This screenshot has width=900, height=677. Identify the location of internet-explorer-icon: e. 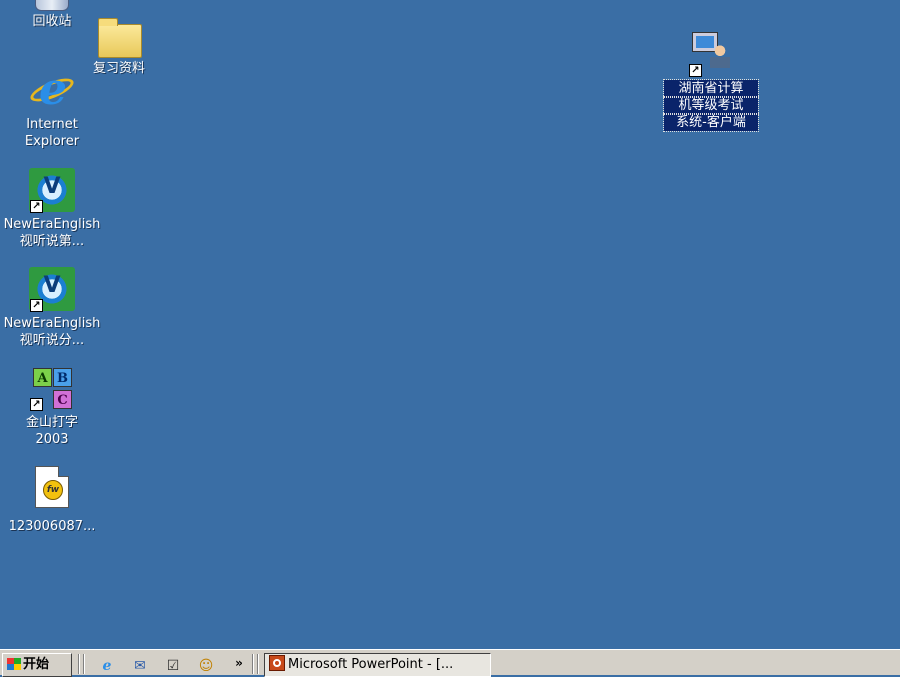
(52, 91).